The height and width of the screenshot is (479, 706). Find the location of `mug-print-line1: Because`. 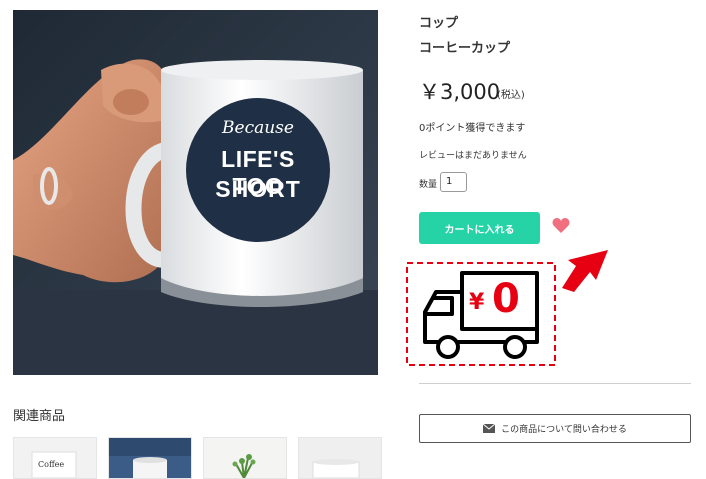

mug-print-line1: Because is located at coordinates (258, 128).